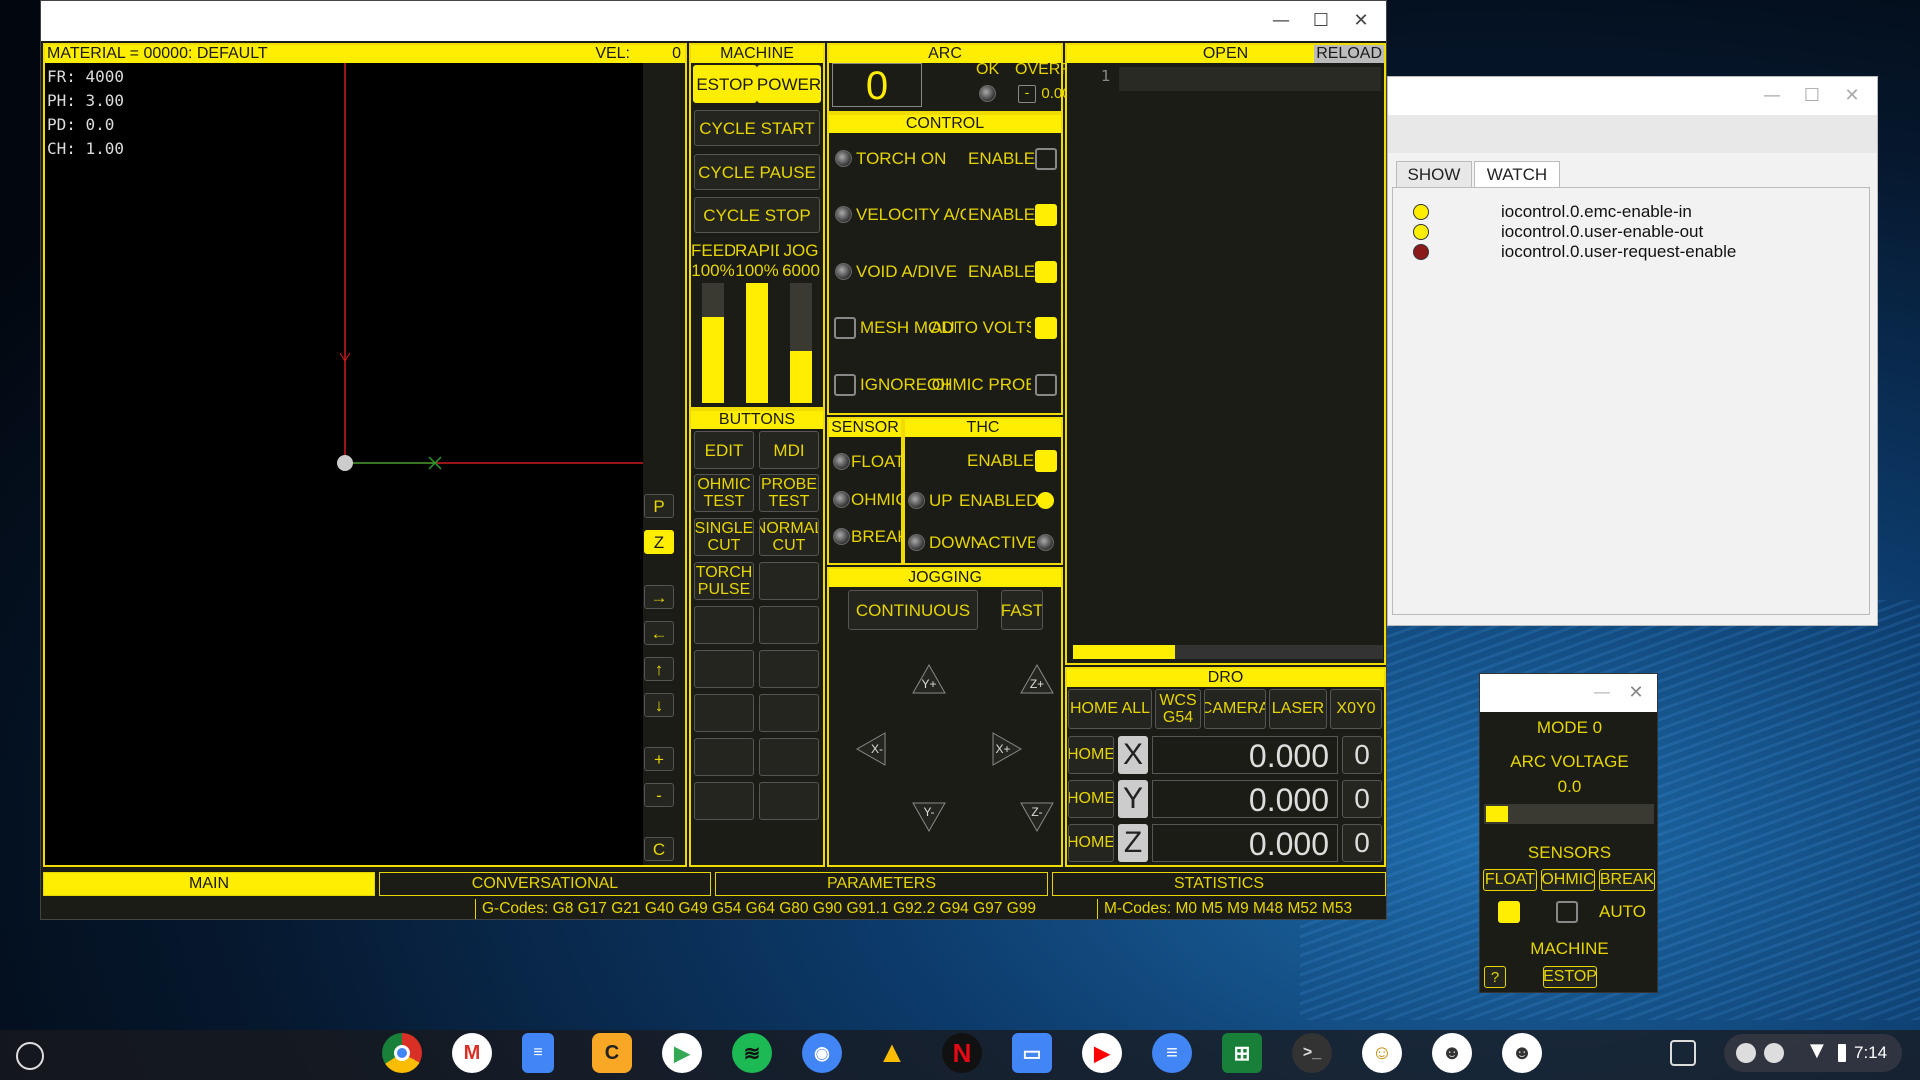 The width and height of the screenshot is (1920, 1080). I want to click on auto-volts-checkbox, so click(1046, 328).